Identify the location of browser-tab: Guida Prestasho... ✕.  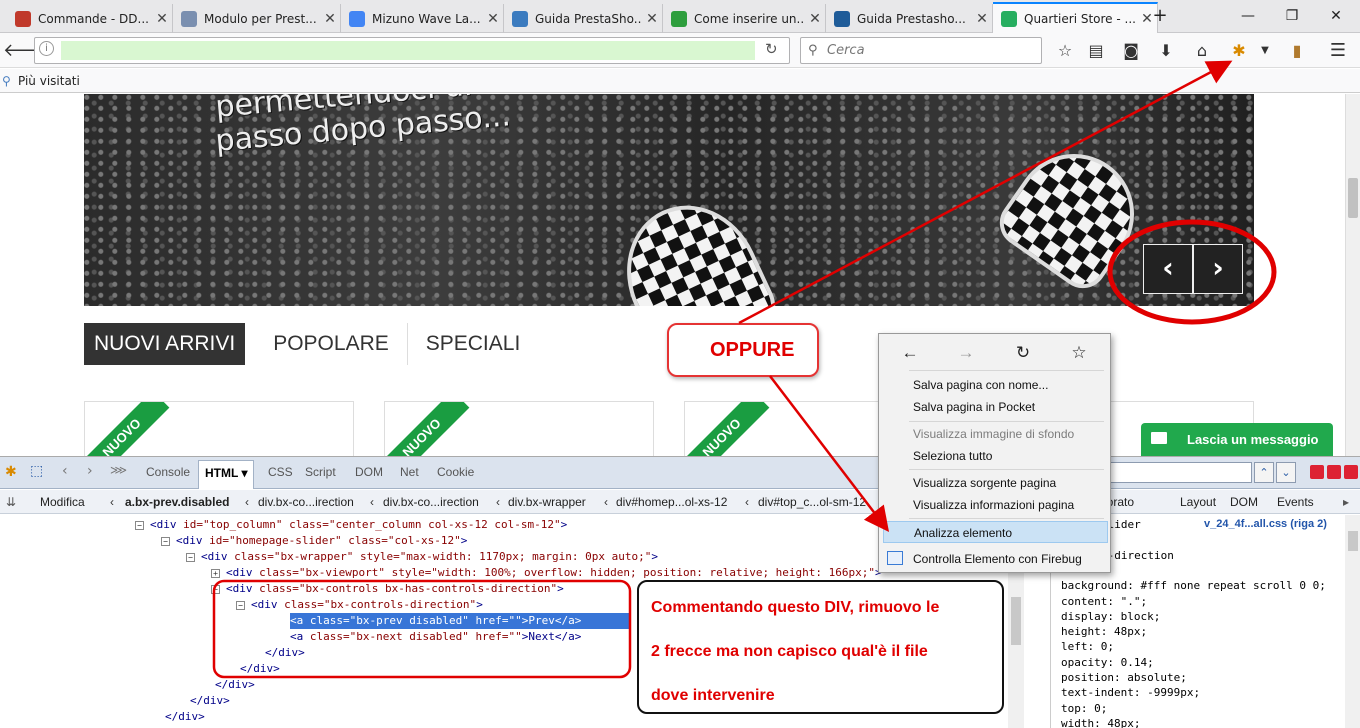
(909, 18).